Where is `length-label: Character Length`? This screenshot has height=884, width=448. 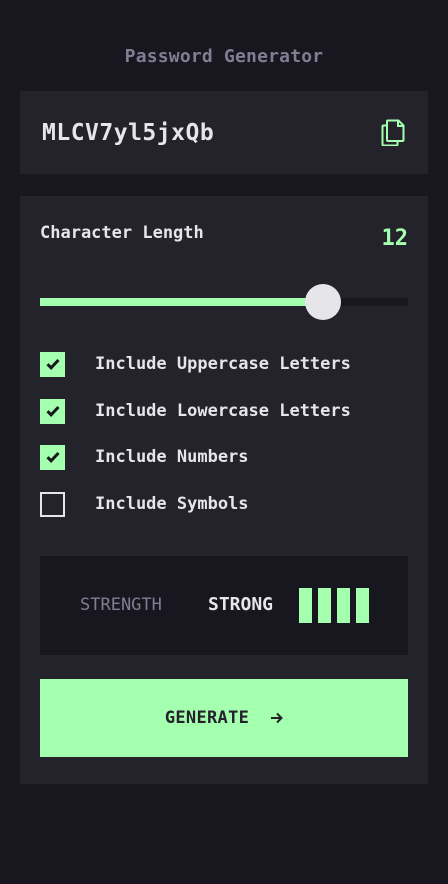
length-label: Character Length is located at coordinates (122, 233).